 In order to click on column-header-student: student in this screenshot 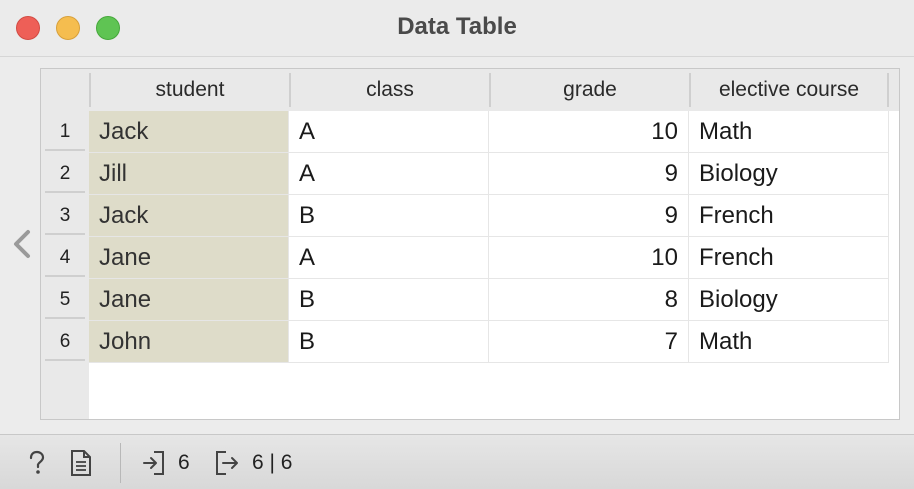, I will do `click(189, 90)`.